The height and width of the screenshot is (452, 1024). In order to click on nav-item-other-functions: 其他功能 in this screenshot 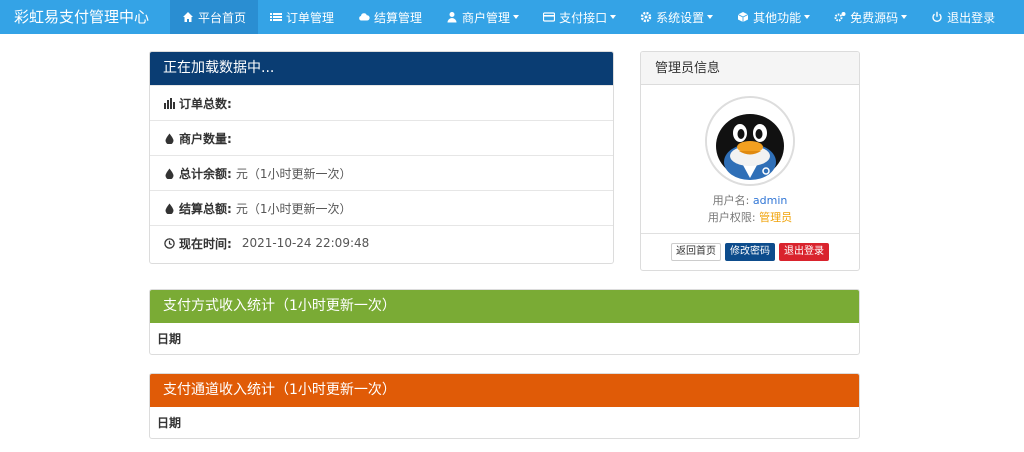, I will do `click(773, 17)`.